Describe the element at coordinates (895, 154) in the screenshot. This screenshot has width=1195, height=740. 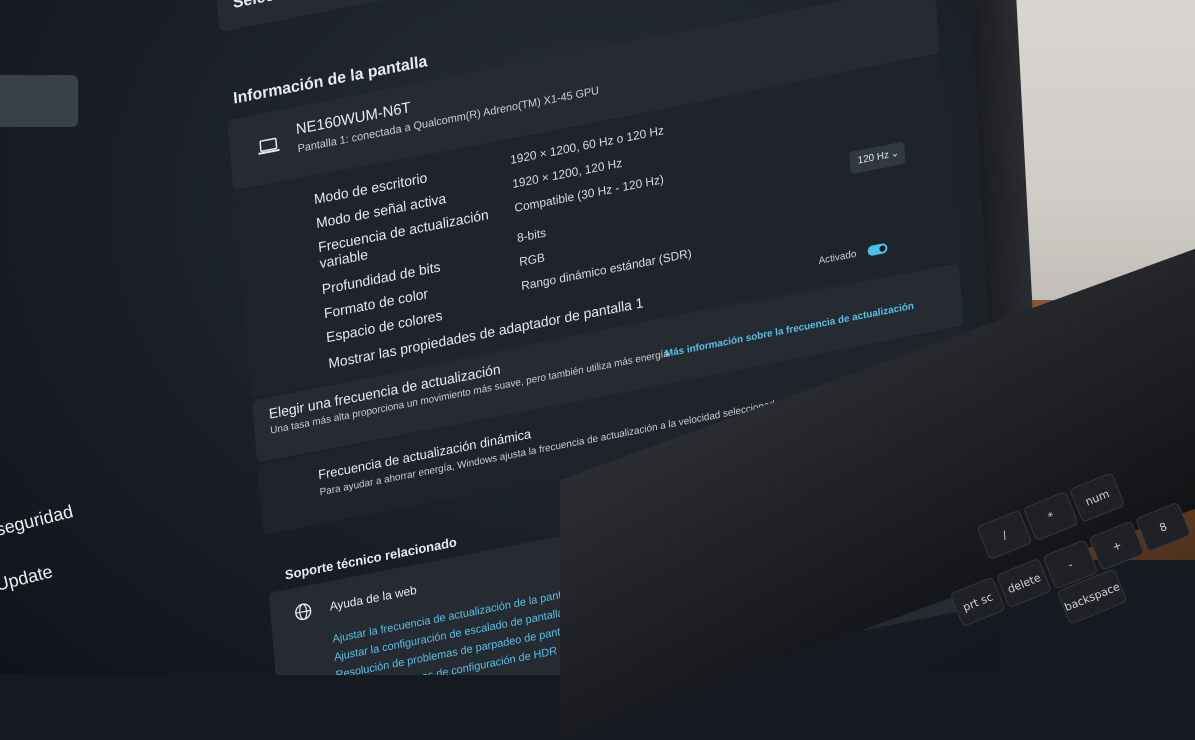
I see `chevron-down-icon: ⌄` at that location.